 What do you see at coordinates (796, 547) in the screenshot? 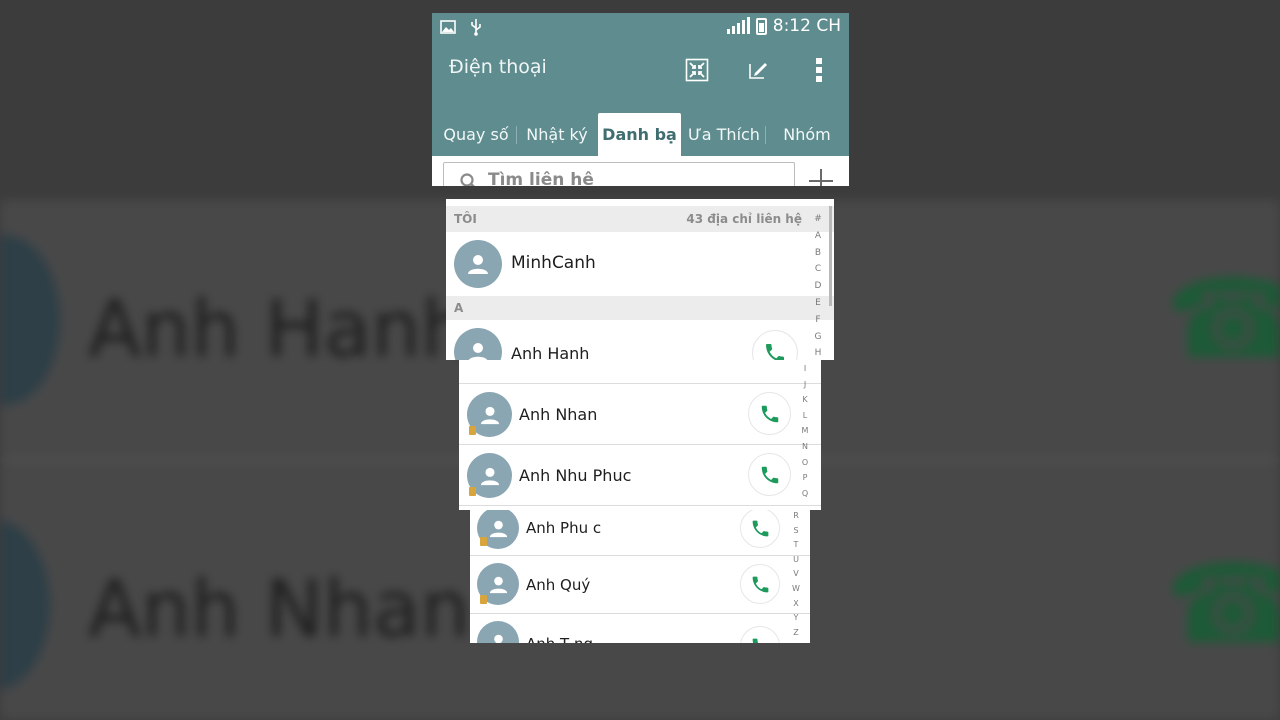
I see `index-letter: T` at bounding box center [796, 547].